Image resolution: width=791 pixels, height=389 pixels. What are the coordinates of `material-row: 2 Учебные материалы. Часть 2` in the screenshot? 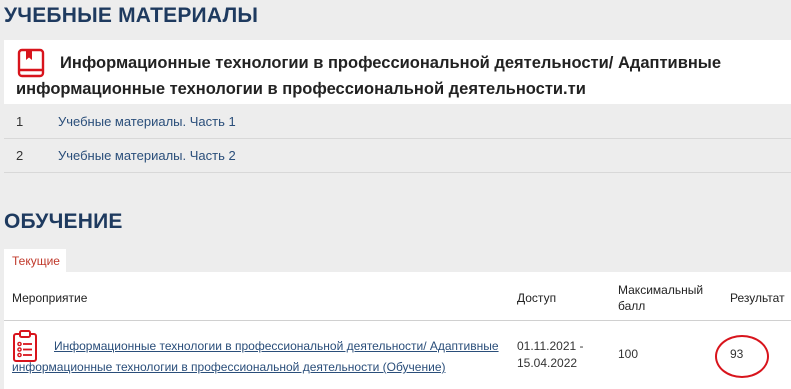 It's located at (397, 156).